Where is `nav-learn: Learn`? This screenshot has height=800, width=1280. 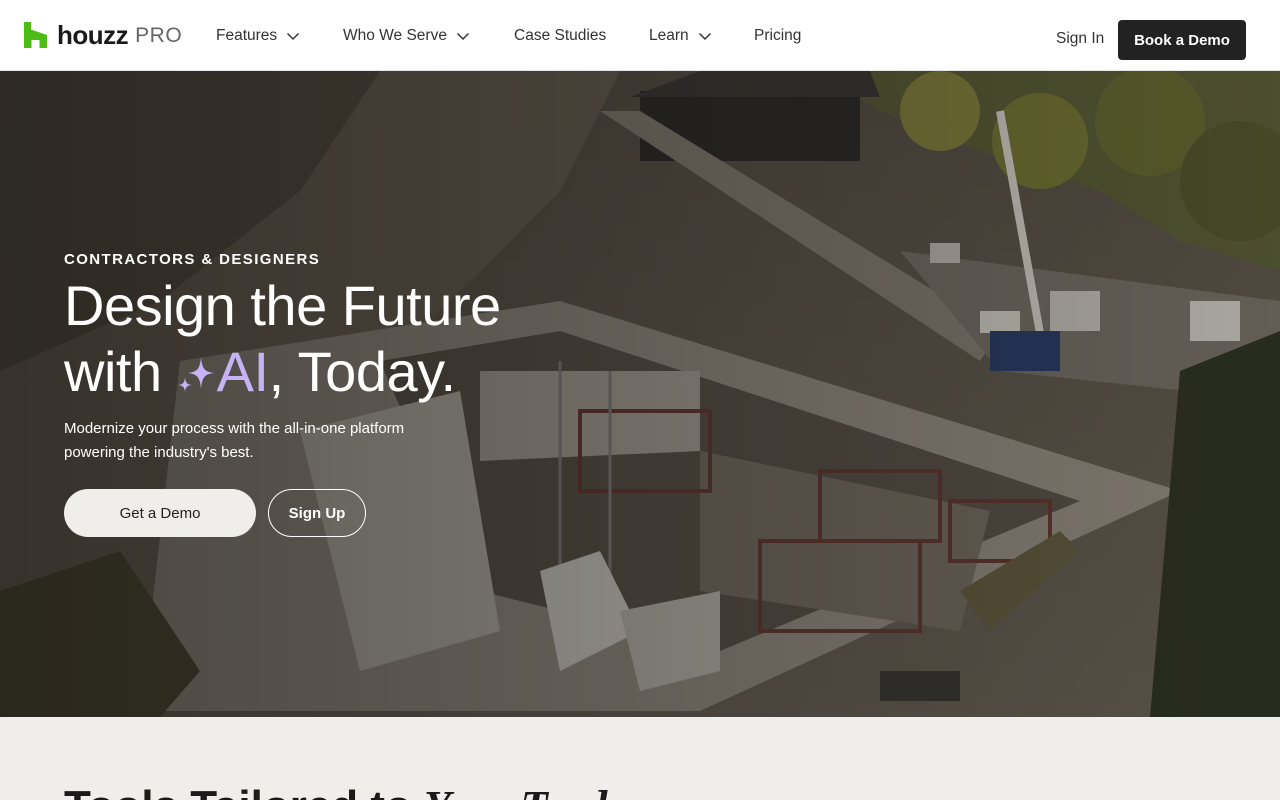 nav-learn: Learn is located at coordinates (701, 36).